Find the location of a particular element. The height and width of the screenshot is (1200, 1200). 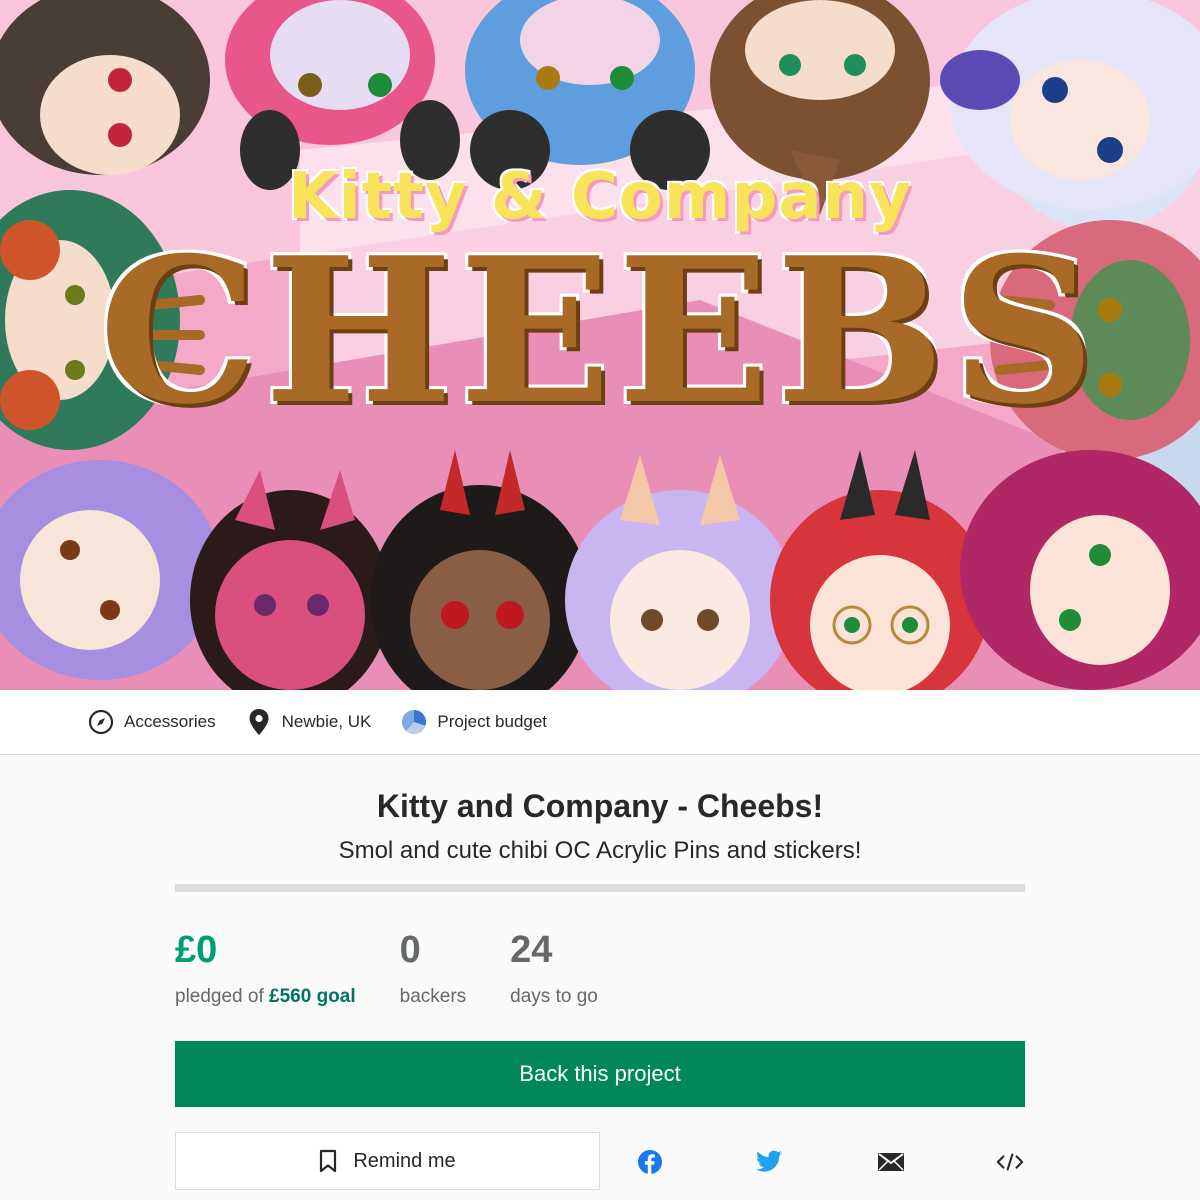

project-meta-bar: Accessories Newbie, UK Project budget is located at coordinates (600, 722).